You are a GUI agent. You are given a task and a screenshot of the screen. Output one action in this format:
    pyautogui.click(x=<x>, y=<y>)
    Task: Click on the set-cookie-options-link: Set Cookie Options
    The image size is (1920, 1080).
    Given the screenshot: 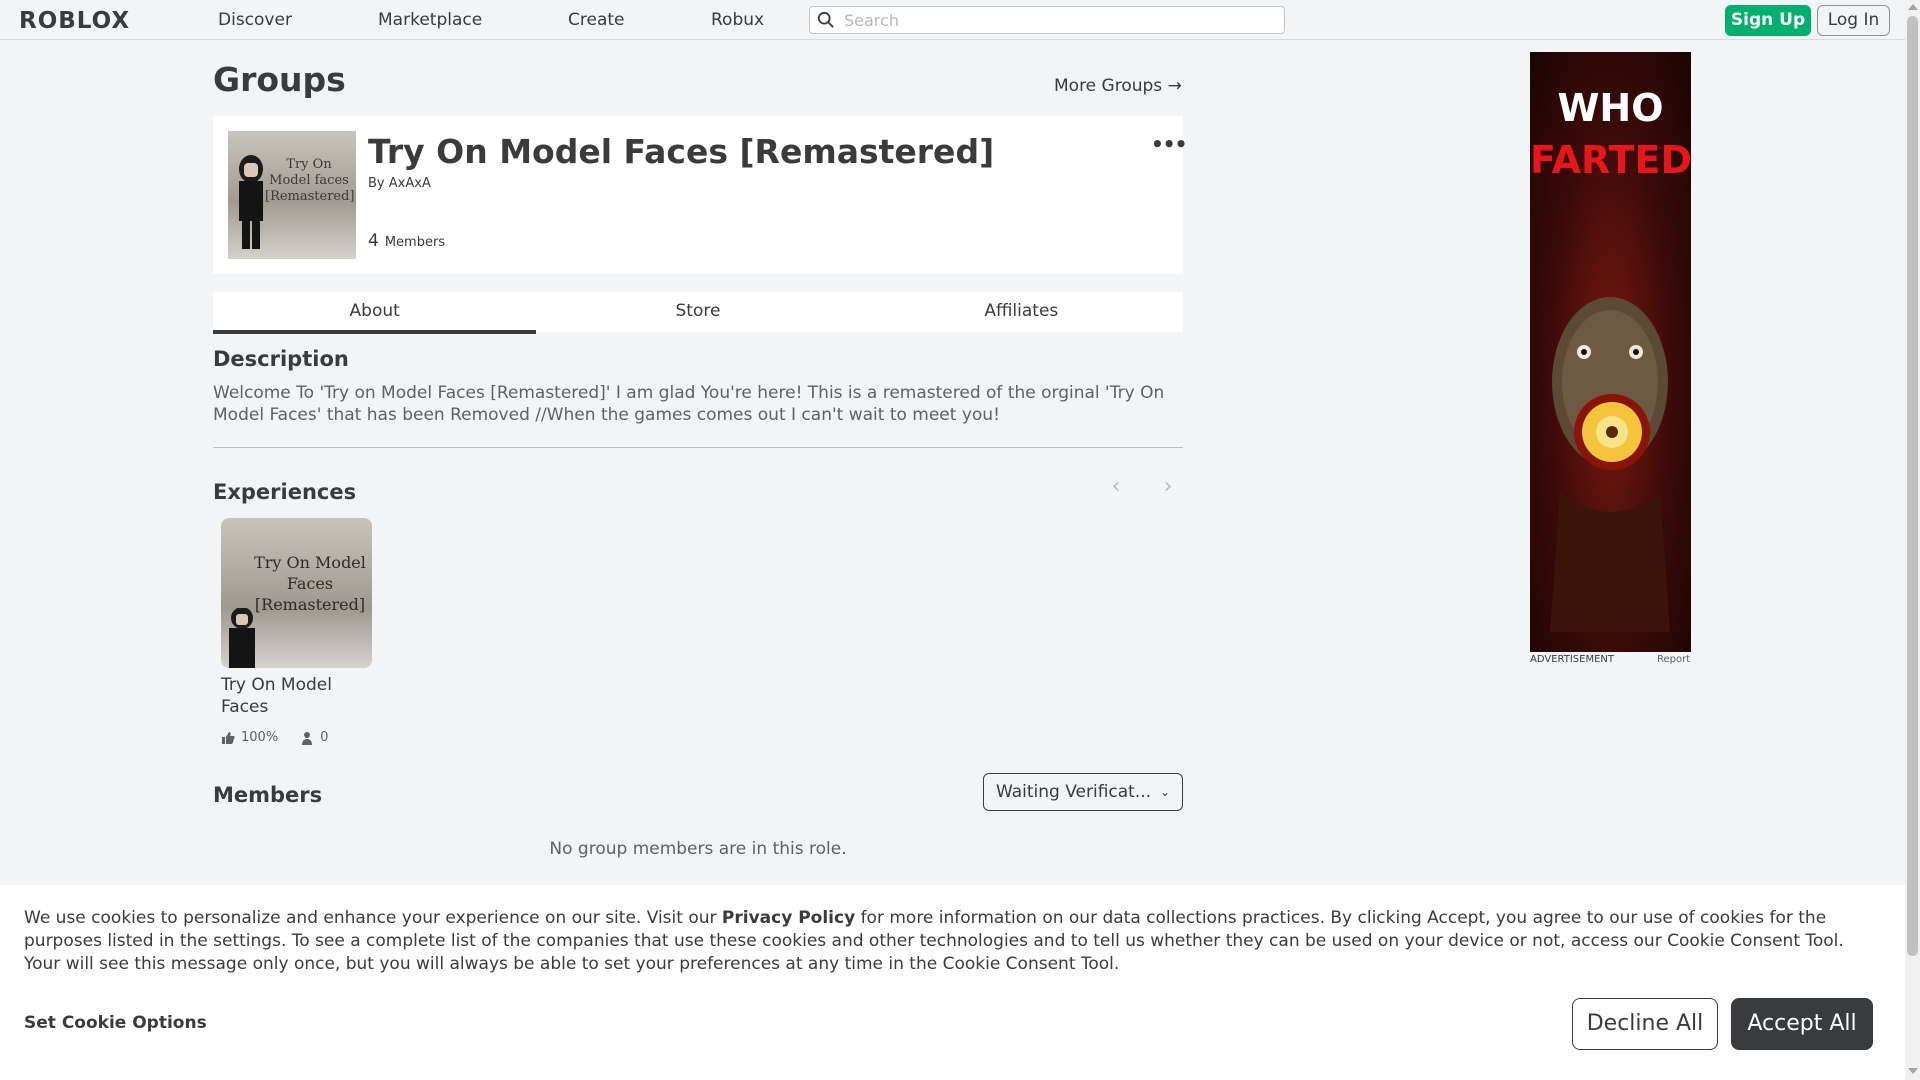 What is the action you would take?
    pyautogui.click(x=115, y=1023)
    